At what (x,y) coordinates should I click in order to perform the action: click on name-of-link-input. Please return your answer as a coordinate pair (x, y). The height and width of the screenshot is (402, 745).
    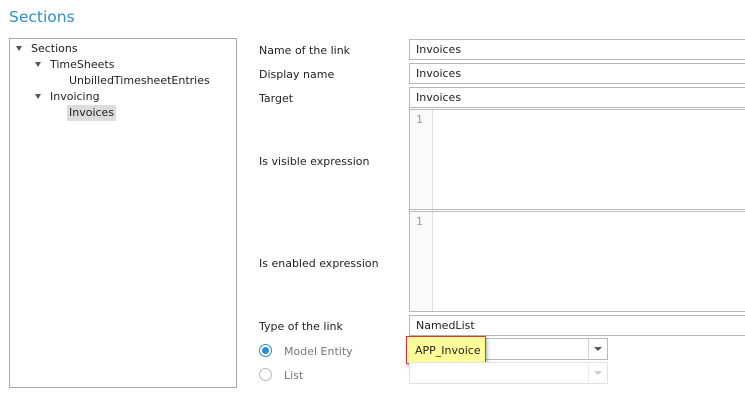
    Looking at the image, I should click on (577, 49).